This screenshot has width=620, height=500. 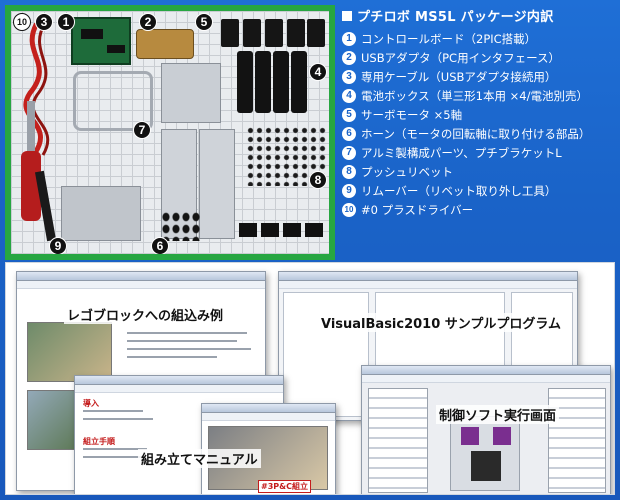 What do you see at coordinates (441, 322) in the screenshot?
I see `caption-vb: VisualBasic2010 サンプルプログラム` at bounding box center [441, 322].